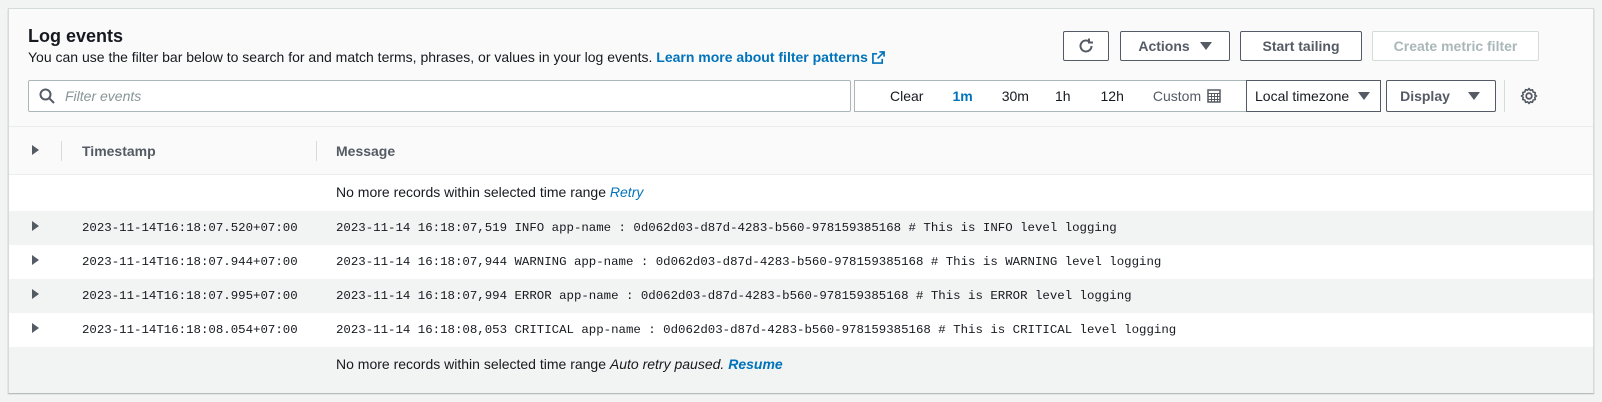 The width and height of the screenshot is (1602, 402). Describe the element at coordinates (878, 57) in the screenshot. I see `external-link-icon` at that location.